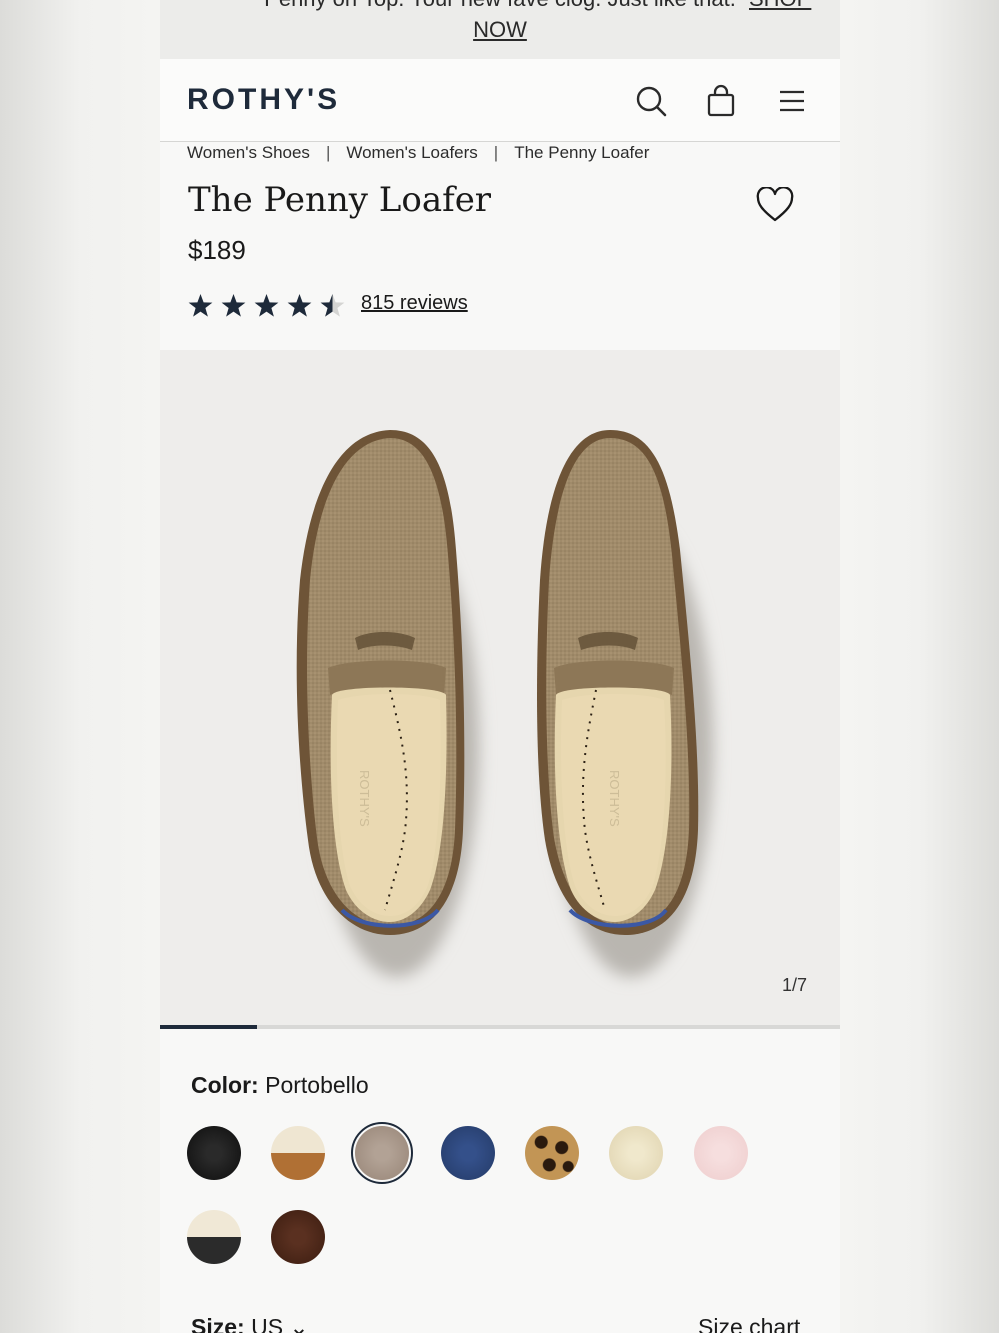 The image size is (999, 1333). What do you see at coordinates (500, 1027) in the screenshot?
I see `gallery-progress-bar` at bounding box center [500, 1027].